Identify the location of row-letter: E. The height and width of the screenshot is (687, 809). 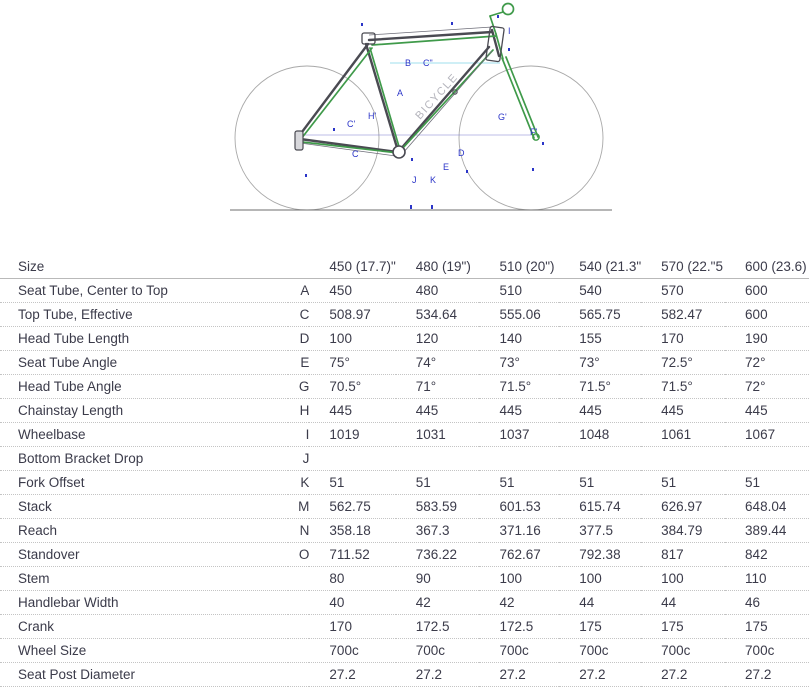
(298, 362).